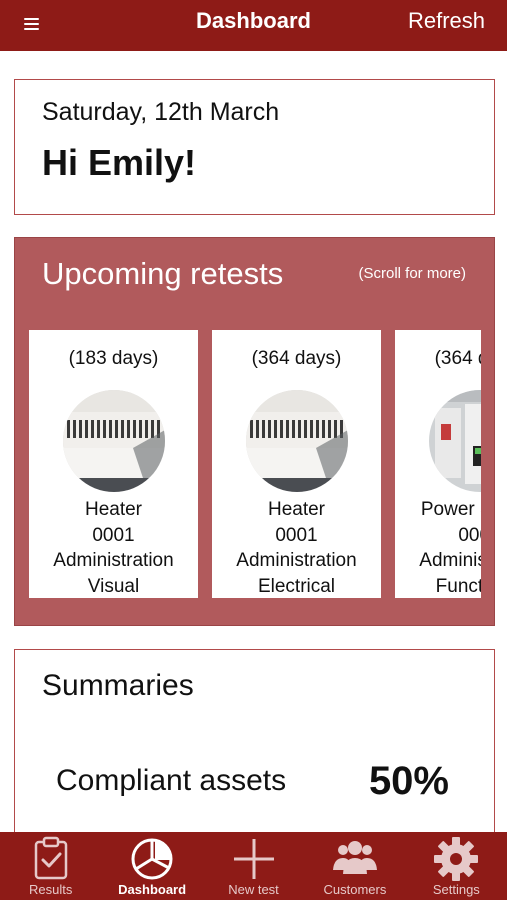 The height and width of the screenshot is (900, 507). Describe the element at coordinates (51, 889) in the screenshot. I see `tab-label: Results` at that location.